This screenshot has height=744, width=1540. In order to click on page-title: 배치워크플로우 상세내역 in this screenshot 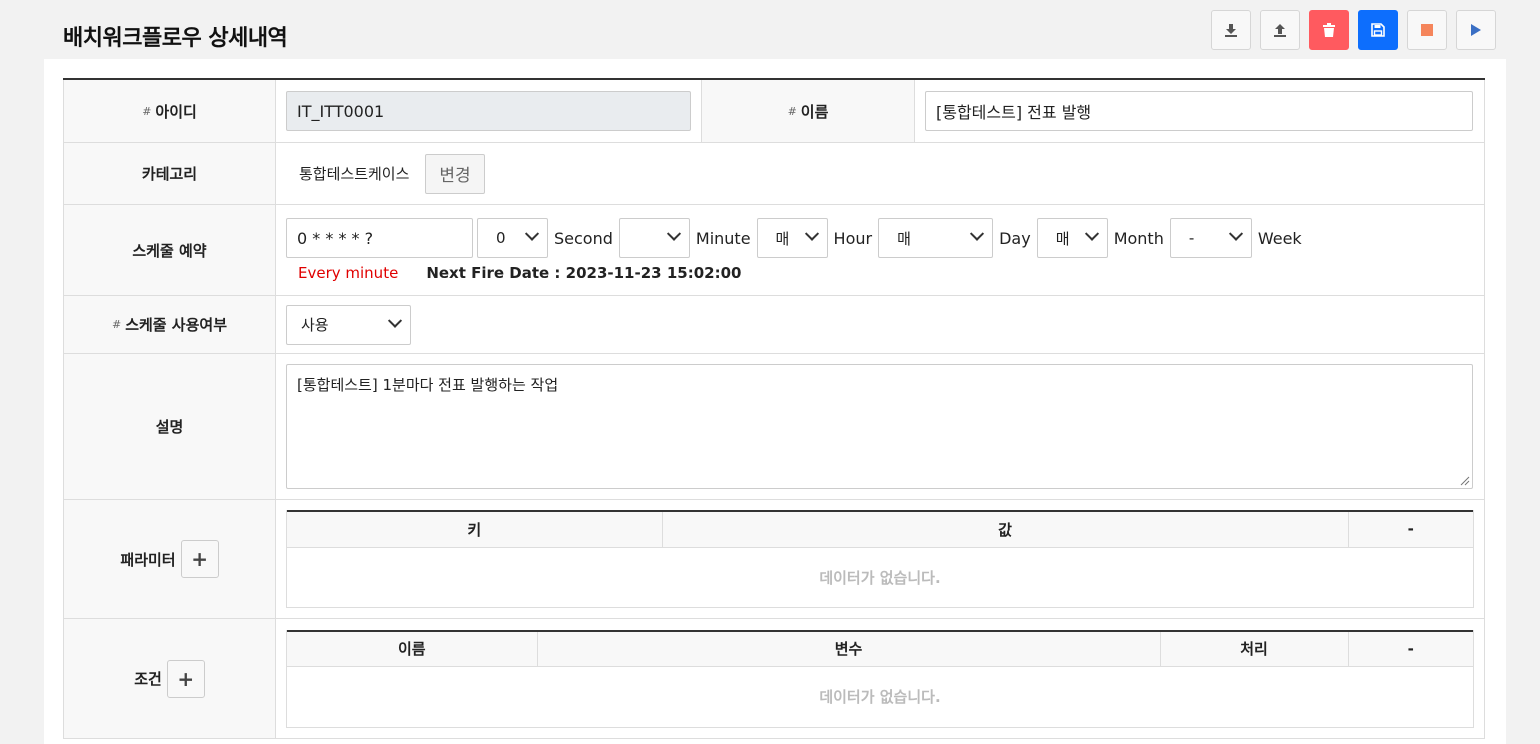, I will do `click(175, 38)`.